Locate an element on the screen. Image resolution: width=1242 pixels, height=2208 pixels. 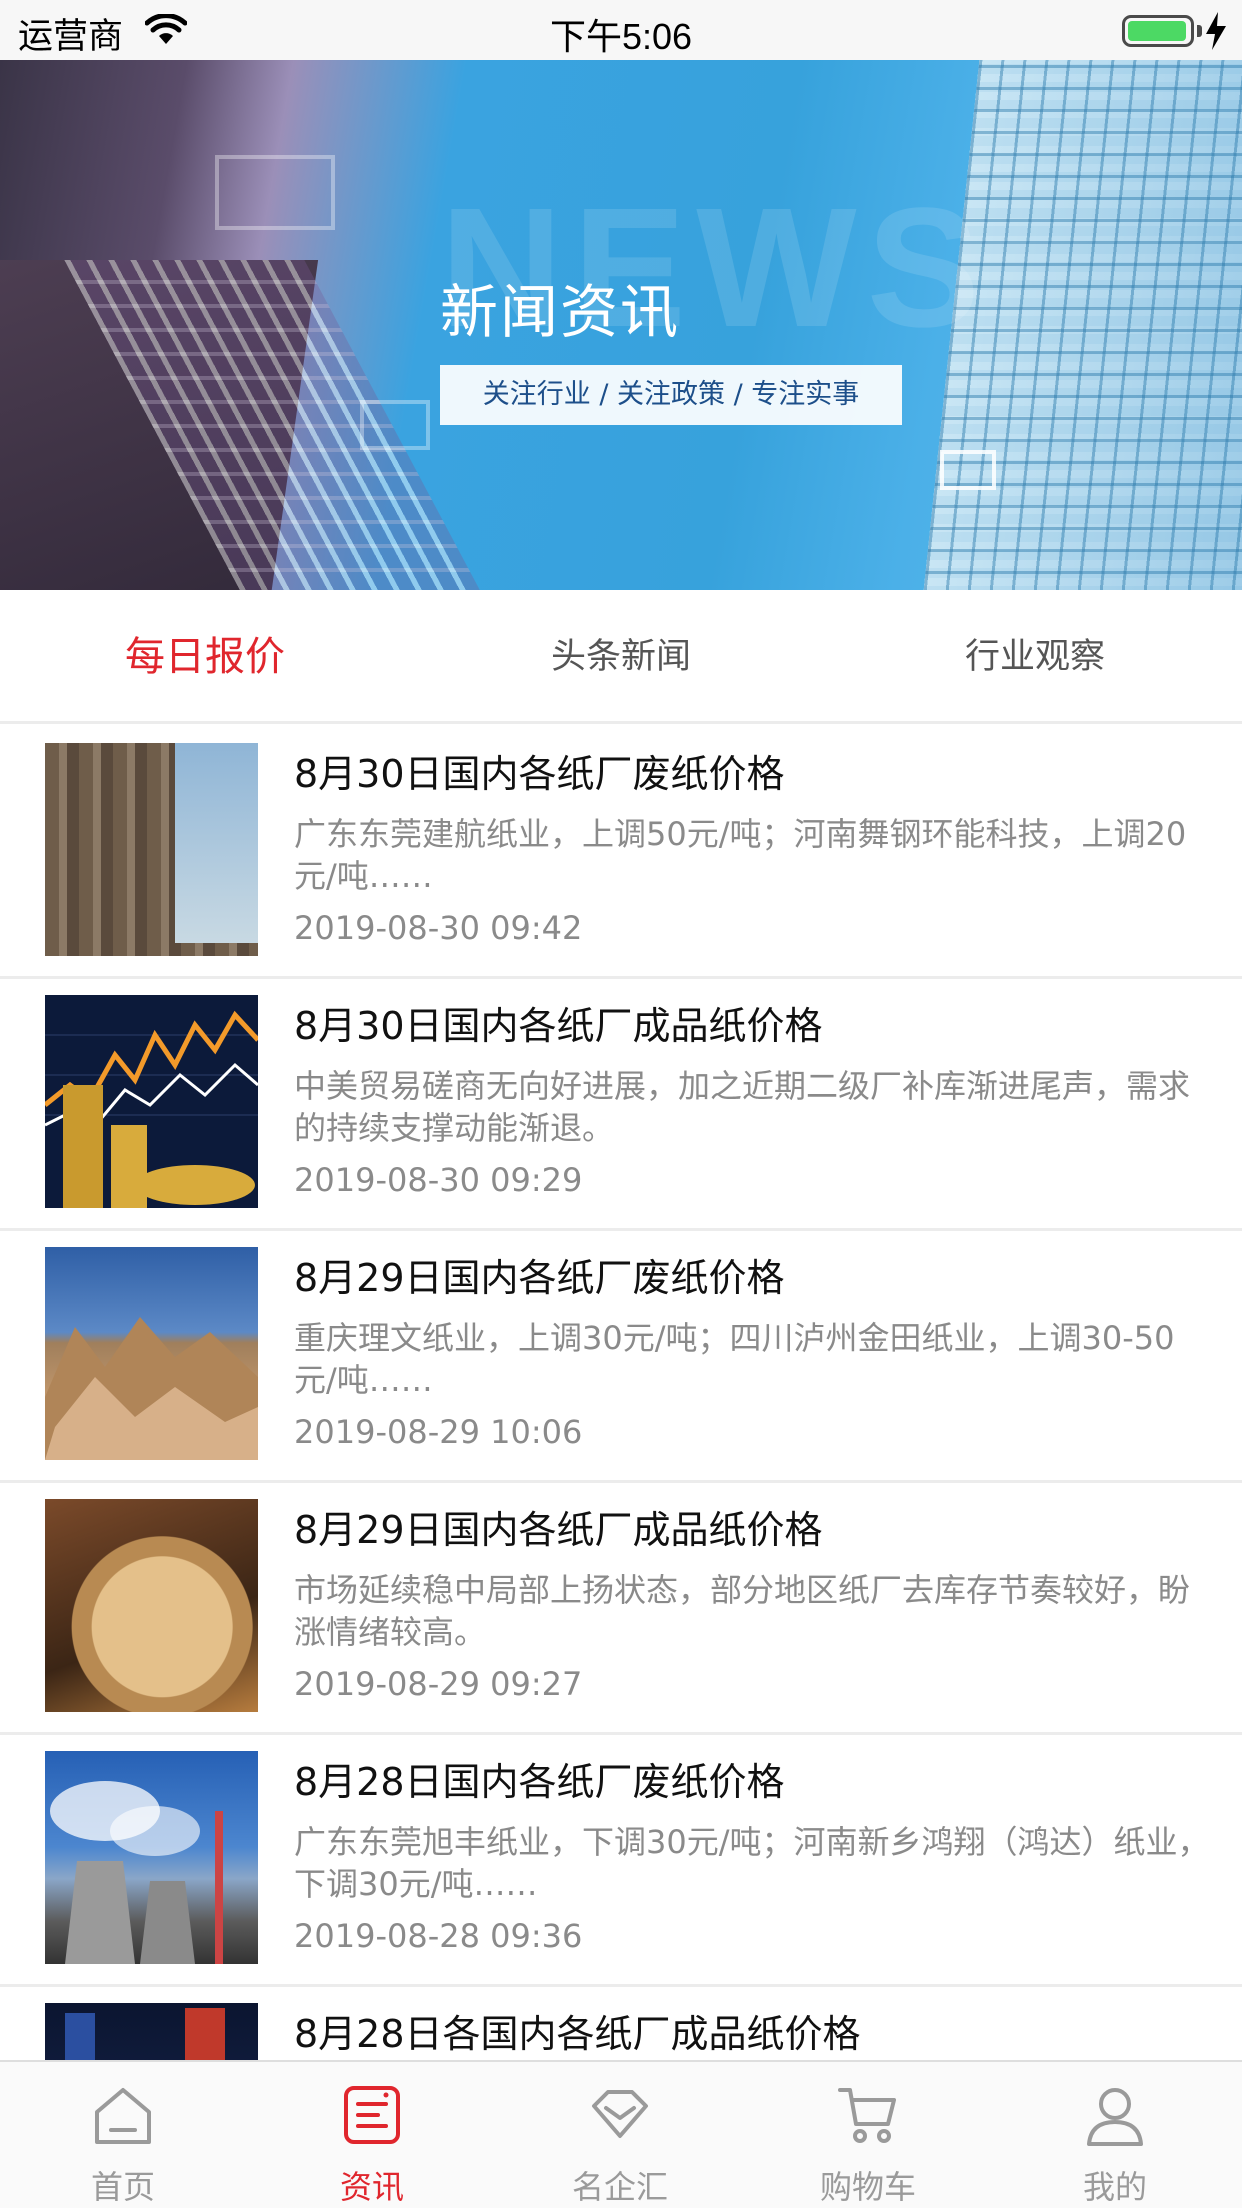
tabbar-item-cart: 购物车 is located at coordinates (868, 2135).